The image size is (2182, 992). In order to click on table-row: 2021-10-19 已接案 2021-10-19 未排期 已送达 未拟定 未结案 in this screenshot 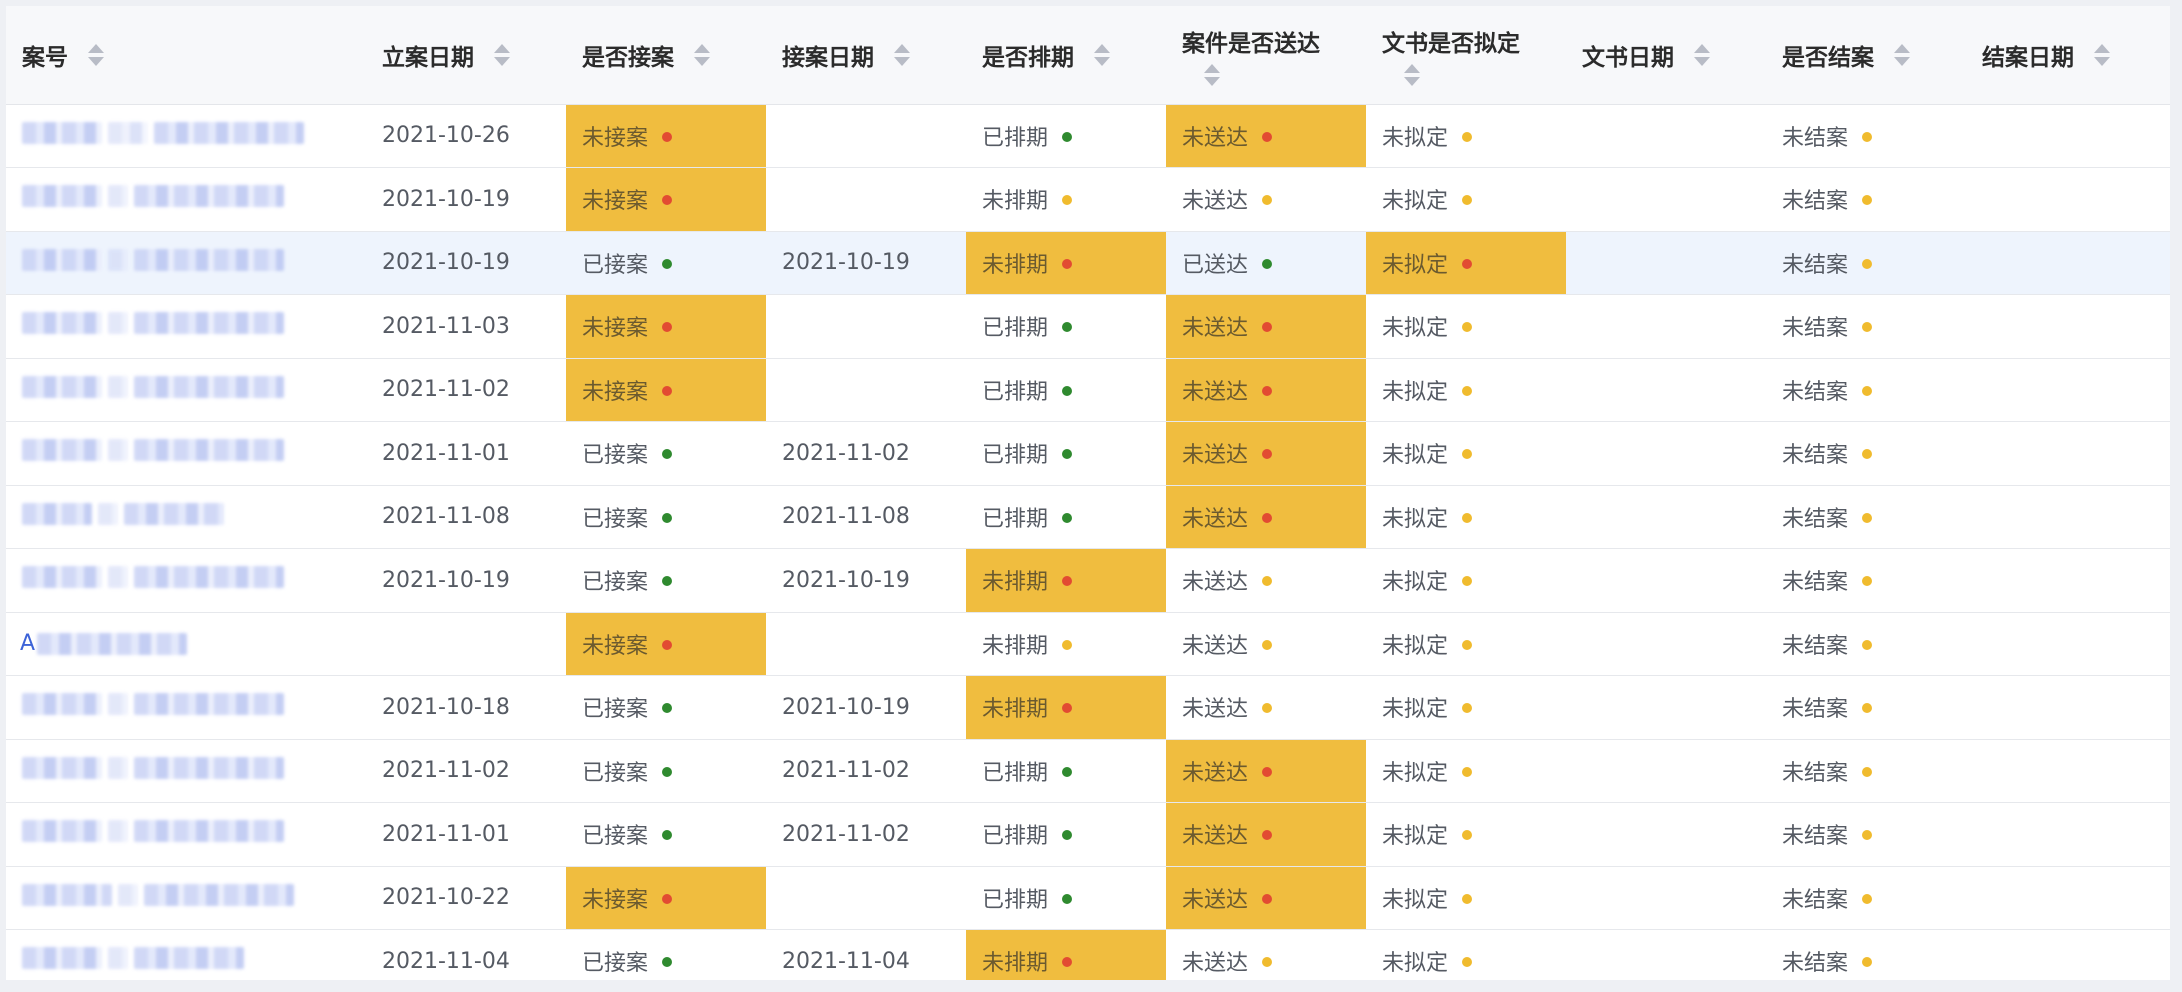, I will do `click(1088, 263)`.